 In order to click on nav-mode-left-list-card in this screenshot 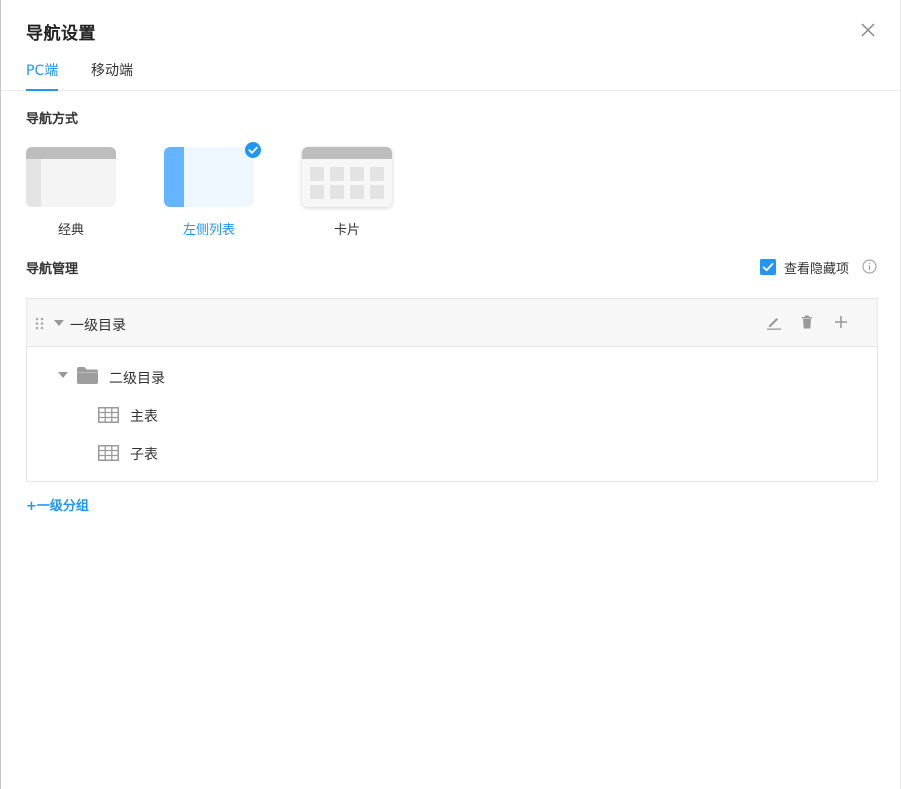, I will do `click(209, 177)`.